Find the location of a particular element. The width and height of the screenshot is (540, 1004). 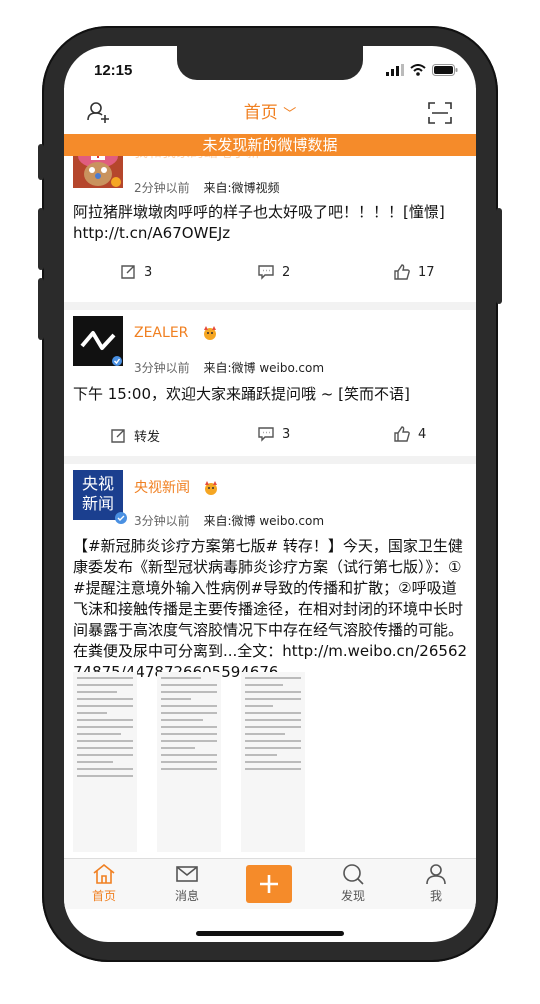

tab-me: 我 is located at coordinates (436, 883).